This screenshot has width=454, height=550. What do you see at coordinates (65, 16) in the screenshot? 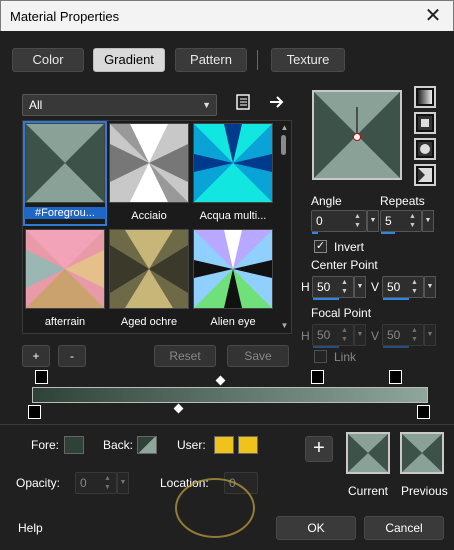
I see `window-title: Material Properties` at bounding box center [65, 16].